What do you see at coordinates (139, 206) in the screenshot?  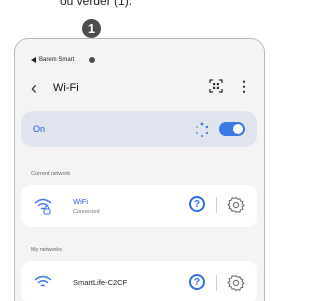 I see `current-network-row: WiFi Connected ?` at bounding box center [139, 206].